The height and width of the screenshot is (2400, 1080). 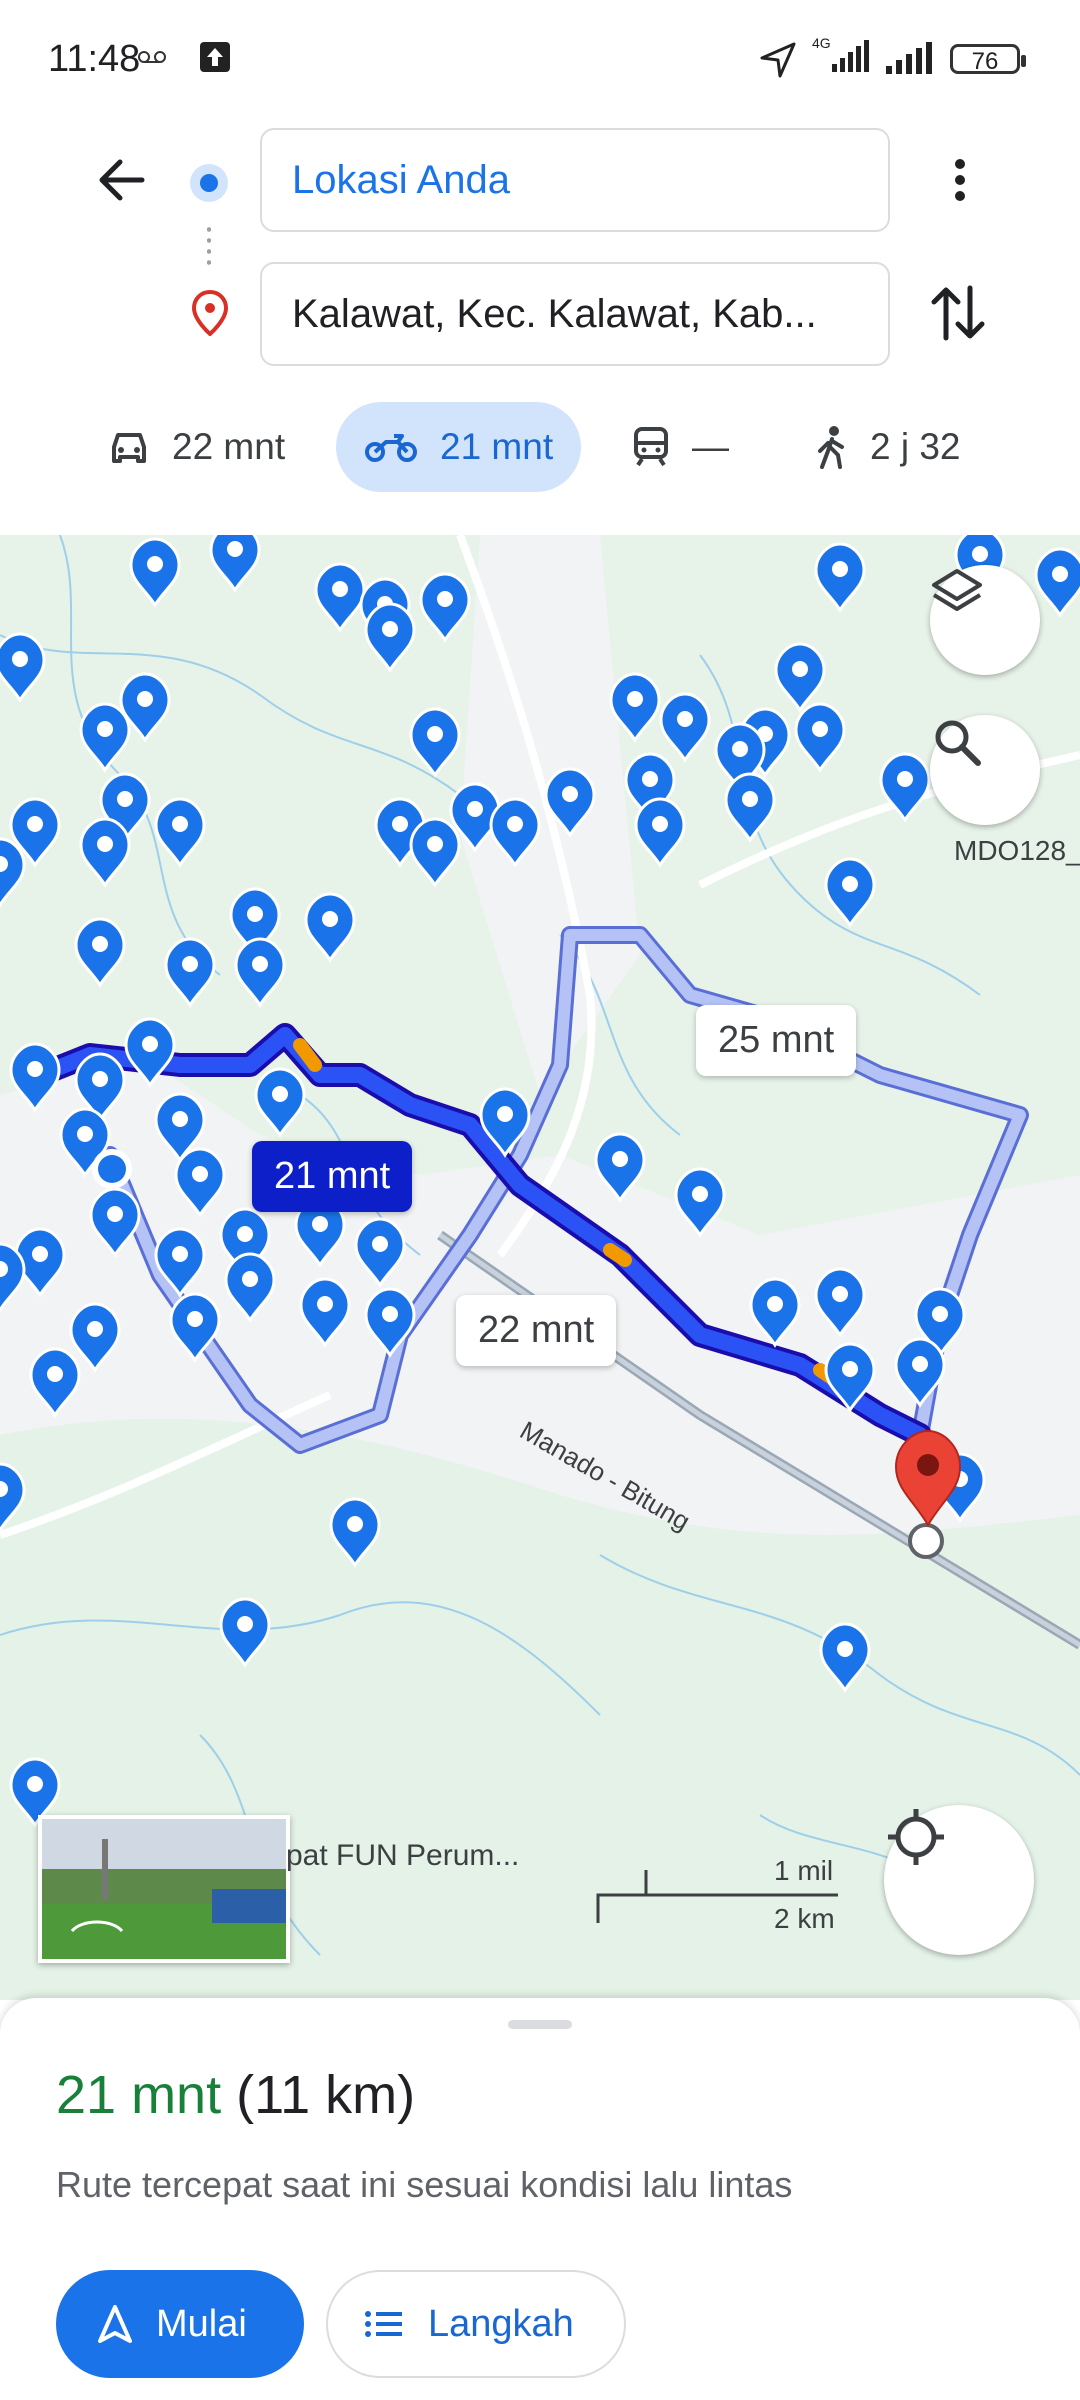 I want to click on steps-button: Langkah, so click(x=476, y=2324).